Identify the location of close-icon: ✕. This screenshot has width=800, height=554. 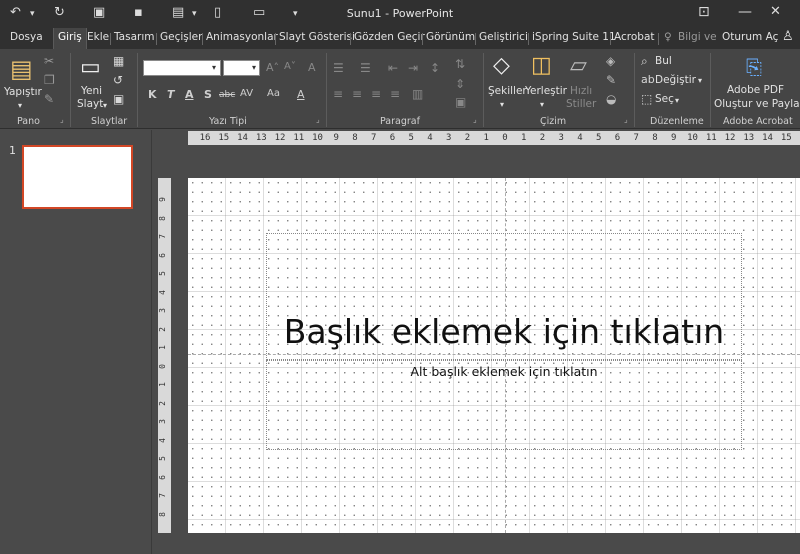
(775, 11).